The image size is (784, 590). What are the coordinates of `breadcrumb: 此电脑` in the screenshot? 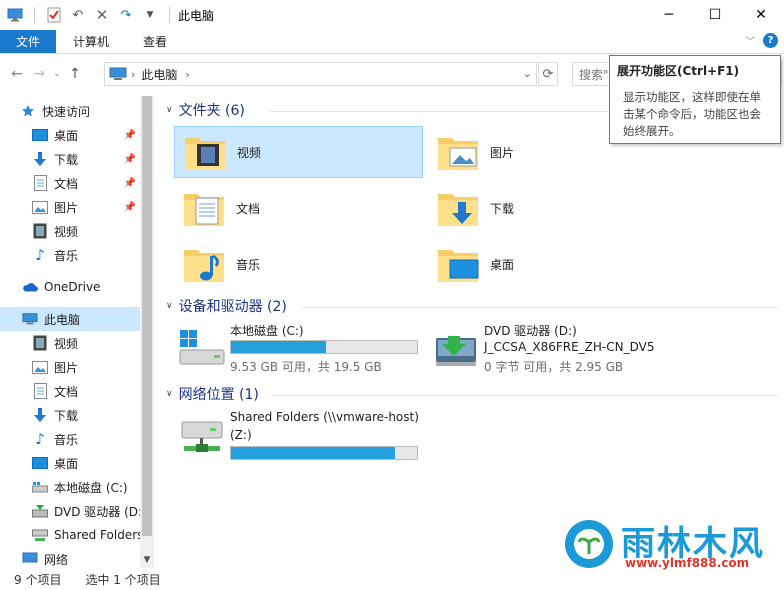 It's located at (159, 74).